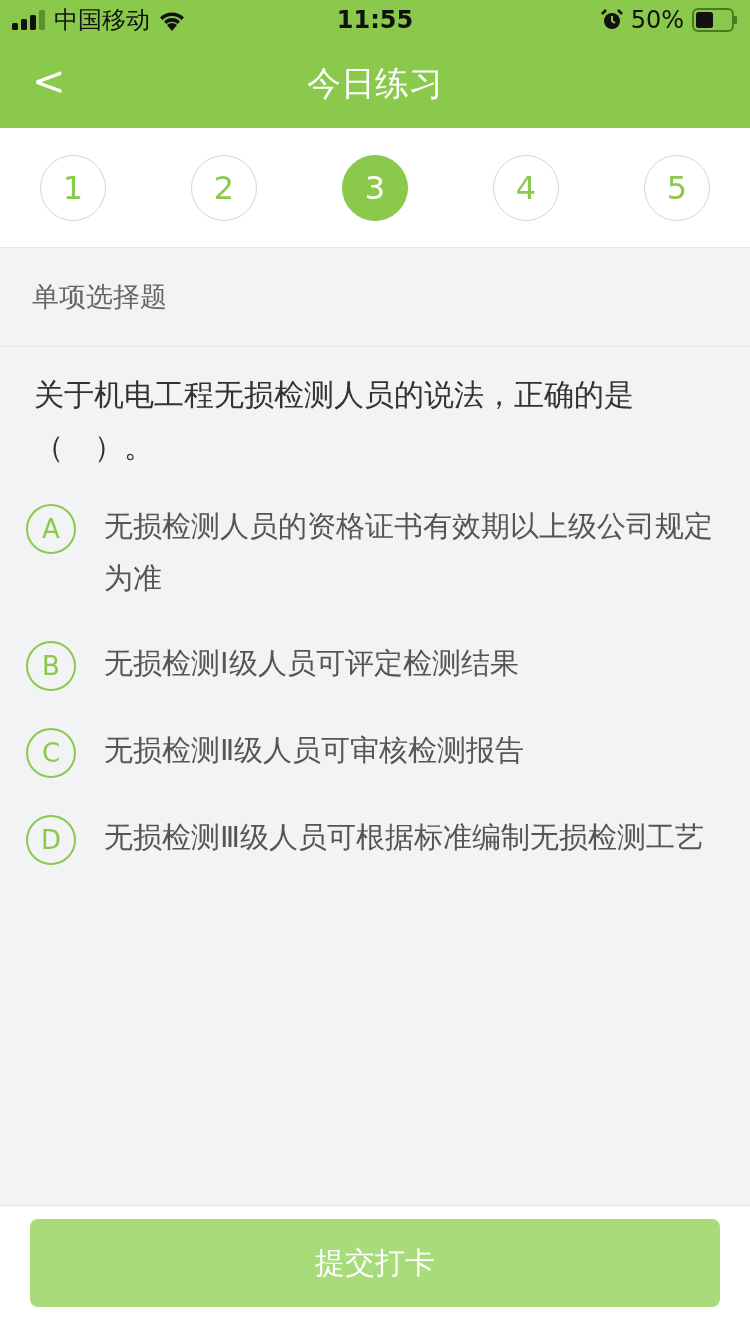 Image resolution: width=750 pixels, height=1334 pixels. I want to click on option-text: 无损检测Ⅱ级人员可审核检测报告, so click(409, 750).